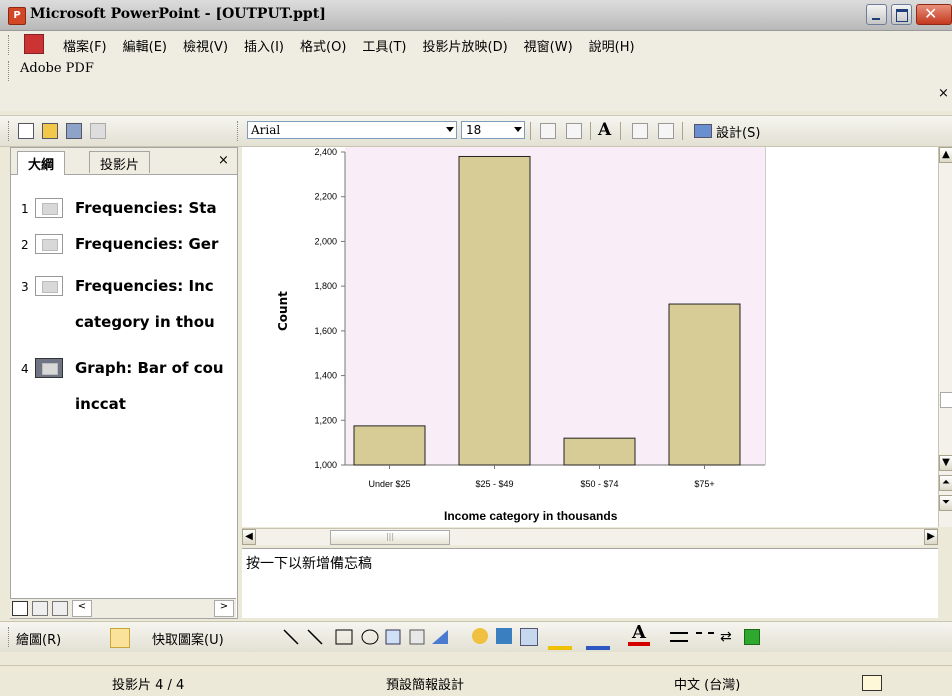 The width and height of the screenshot is (952, 696). Describe the element at coordinates (476, 680) in the screenshot. I see `status-bar: 投影片 4 / 4 預設簡報設計 中文 (台灣)` at that location.